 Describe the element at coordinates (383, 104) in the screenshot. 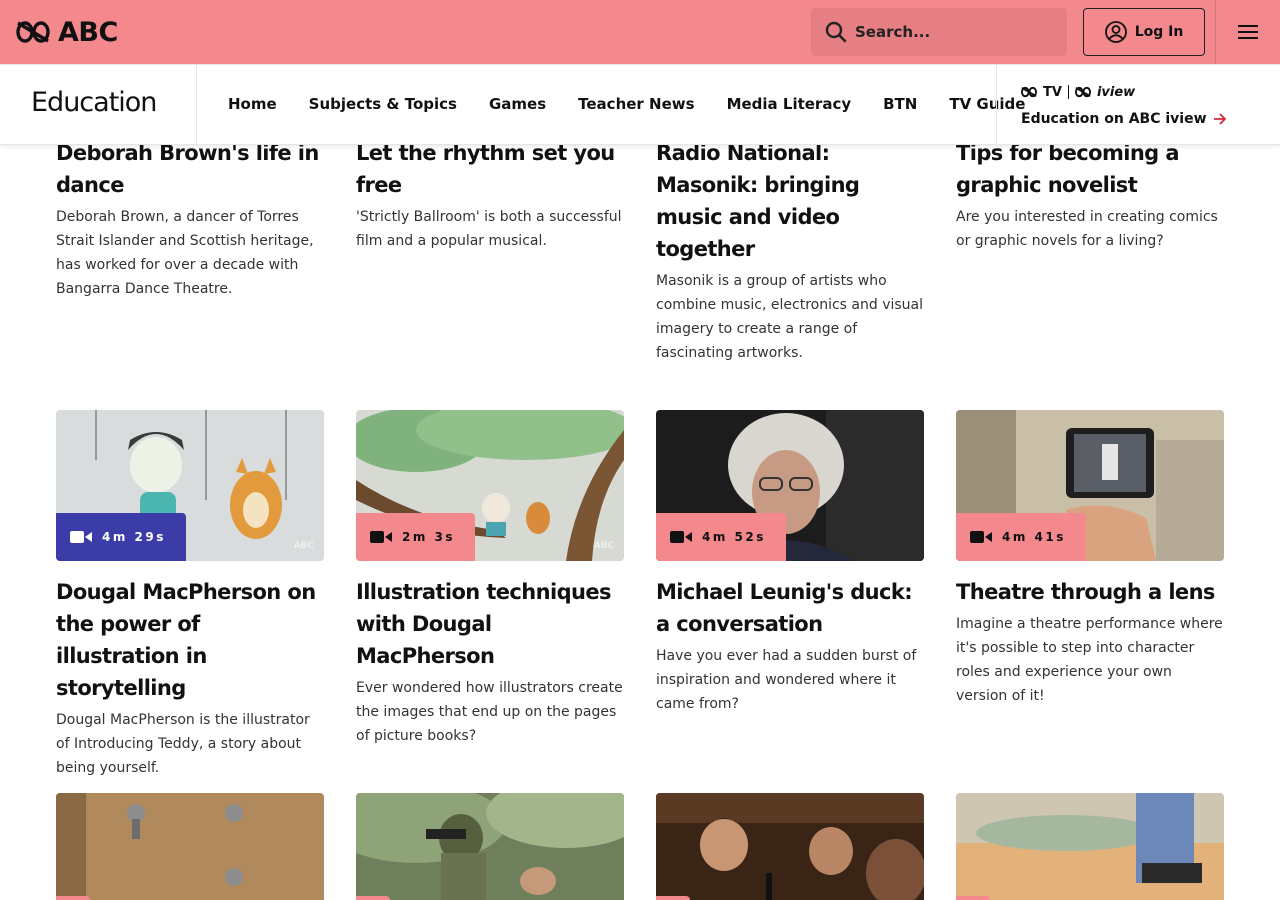

I see `nav-link-subjects-topics: Subjects & Topics` at that location.